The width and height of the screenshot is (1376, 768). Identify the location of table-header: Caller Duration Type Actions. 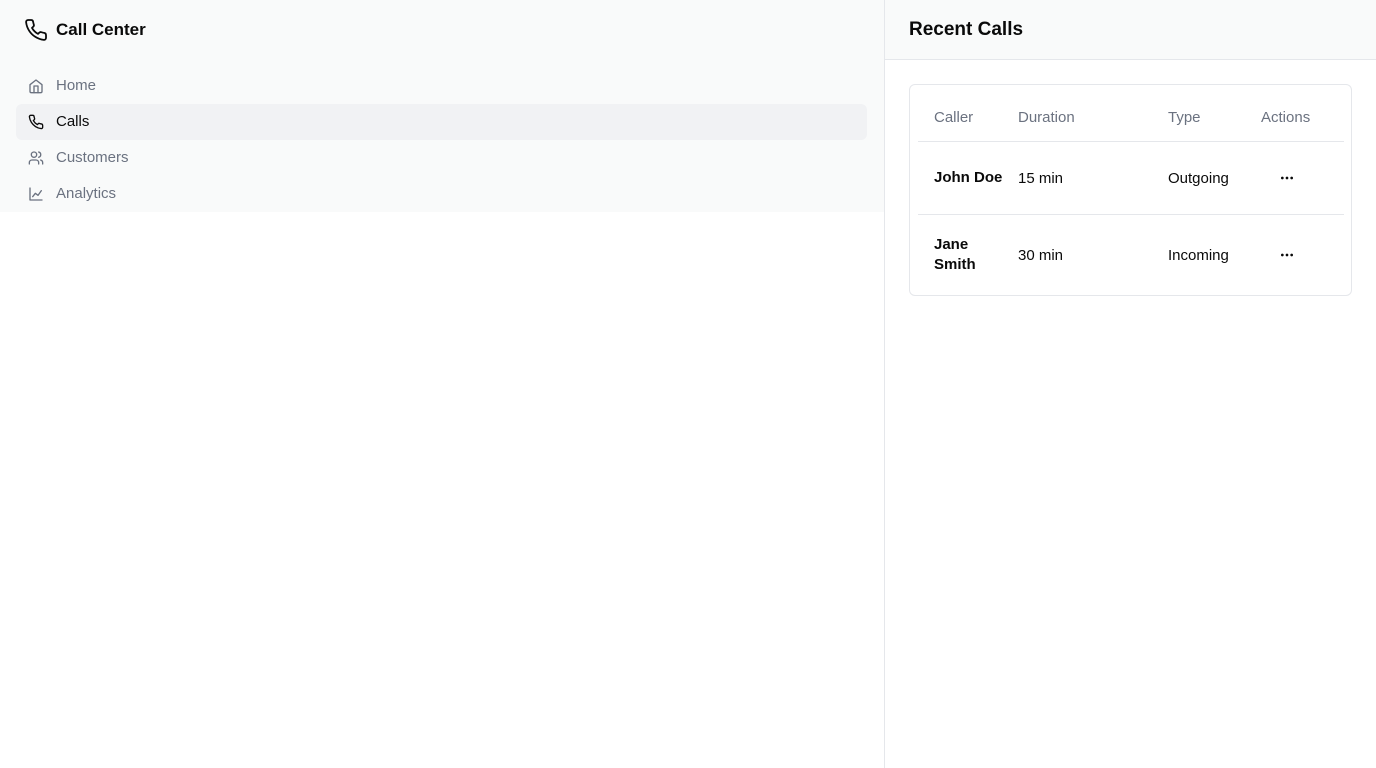
(1131, 117).